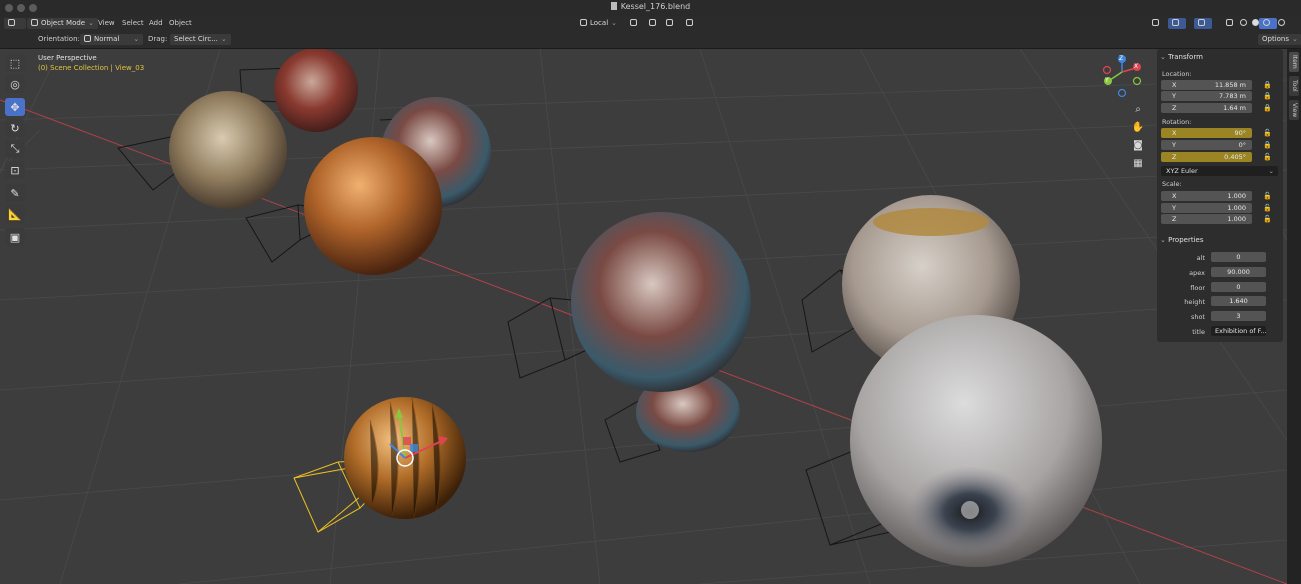  I want to click on property-value-field: 1.640, so click(1238, 301).